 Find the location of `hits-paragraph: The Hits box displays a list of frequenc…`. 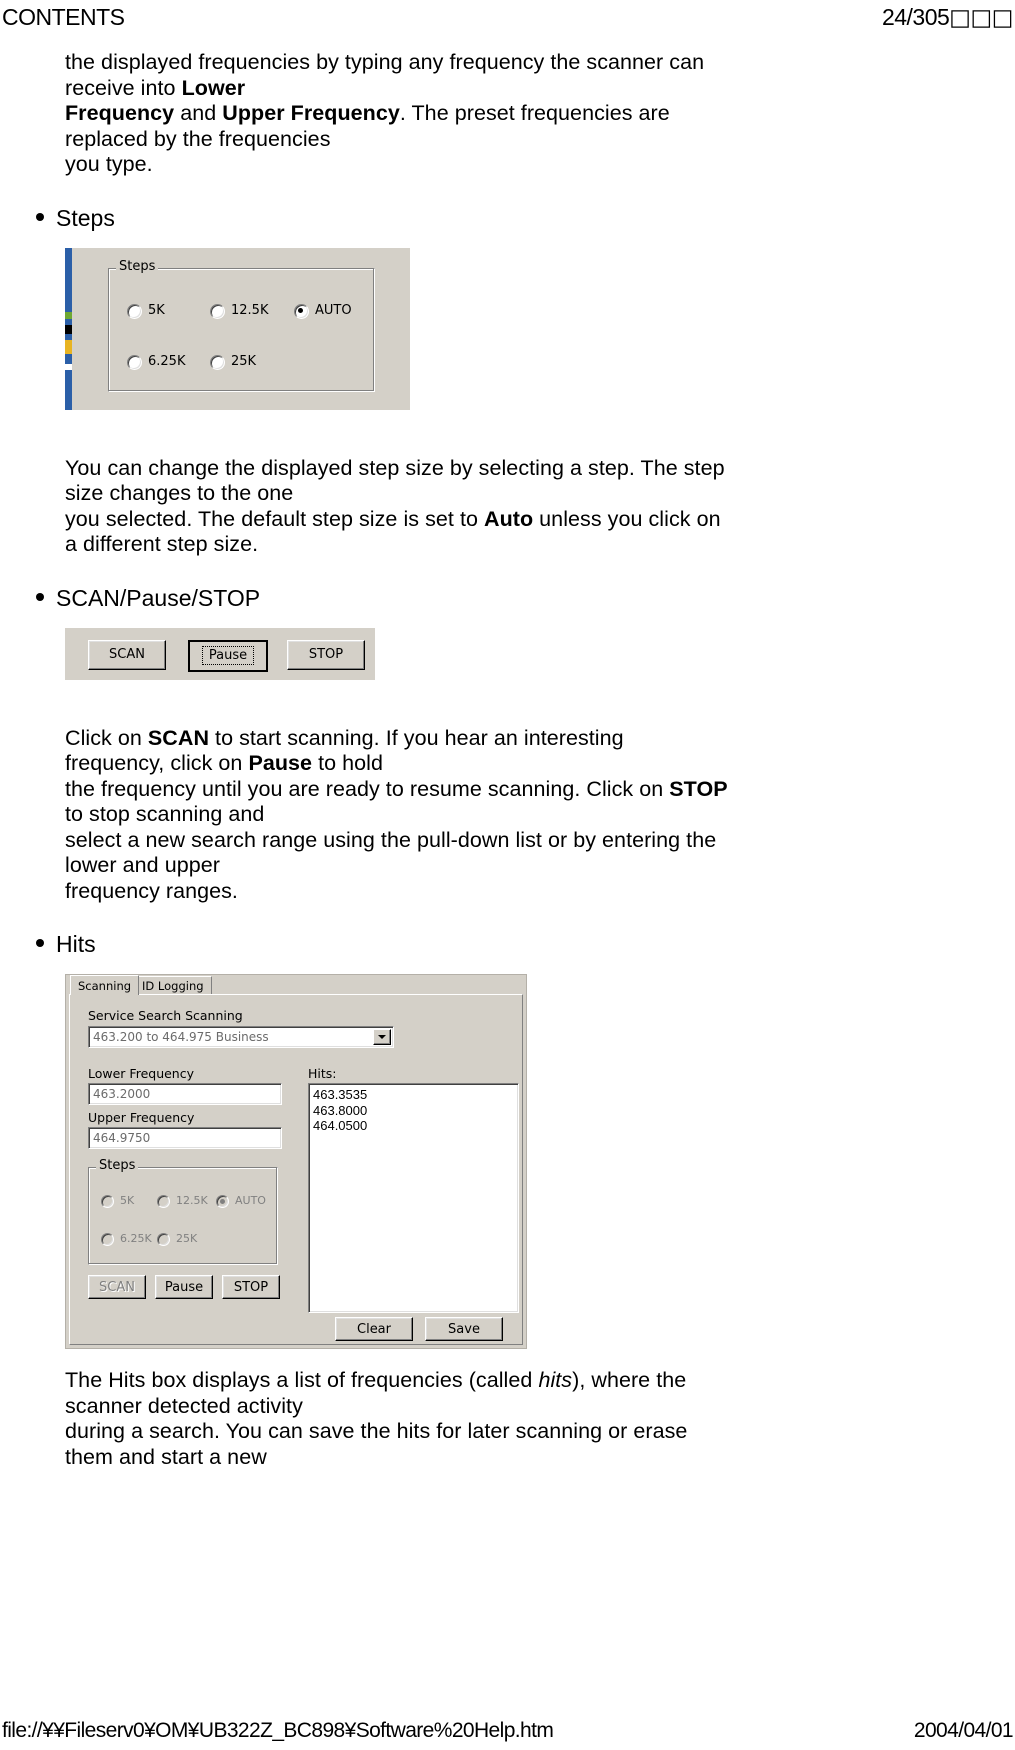

hits-paragraph: The Hits box displays a list of frequenc… is located at coordinates (507, 1419).